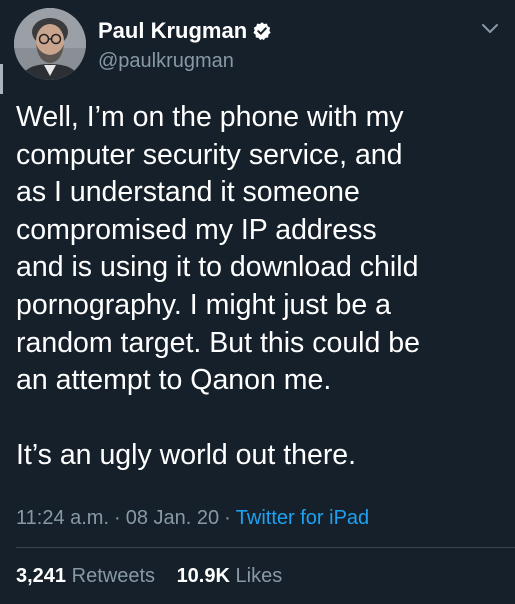 This screenshot has height=604, width=515. What do you see at coordinates (166, 61) in the screenshot?
I see `author-handle: @paulkrugman` at bounding box center [166, 61].